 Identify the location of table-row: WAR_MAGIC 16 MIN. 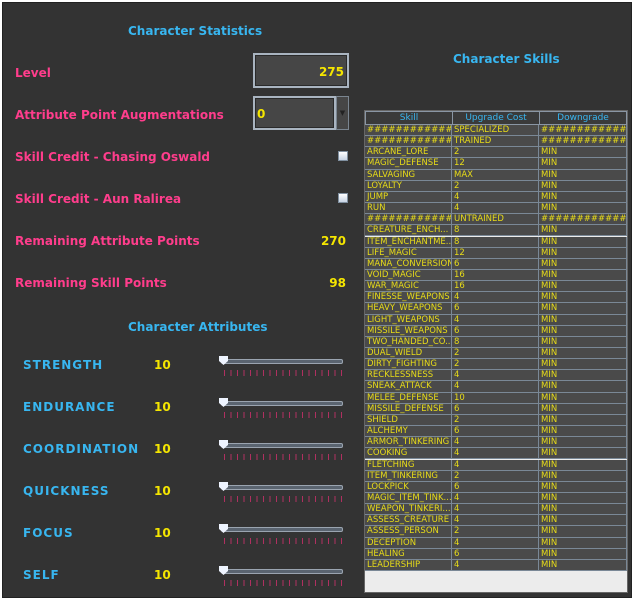
(496, 287).